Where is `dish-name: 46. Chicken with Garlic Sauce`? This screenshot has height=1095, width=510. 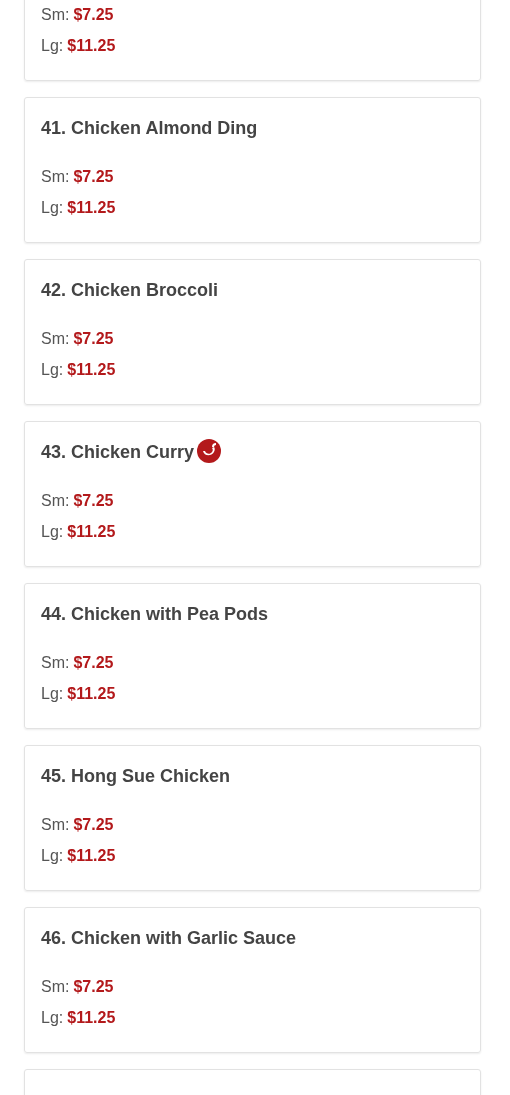
dish-name: 46. Chicken with Garlic Sauce is located at coordinates (169, 938).